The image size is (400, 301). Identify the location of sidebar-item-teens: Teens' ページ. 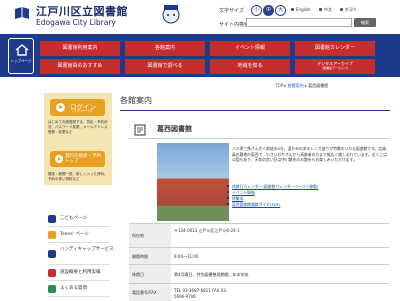
(79, 235).